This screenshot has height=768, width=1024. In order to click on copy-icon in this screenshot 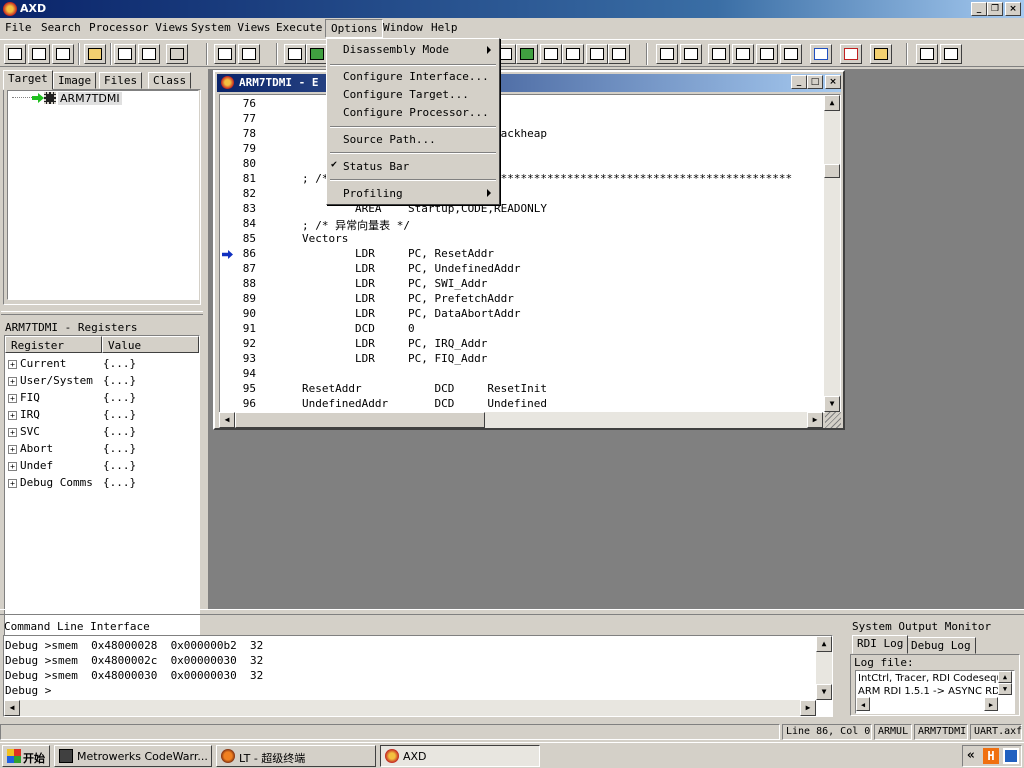, I will do `click(125, 54)`.